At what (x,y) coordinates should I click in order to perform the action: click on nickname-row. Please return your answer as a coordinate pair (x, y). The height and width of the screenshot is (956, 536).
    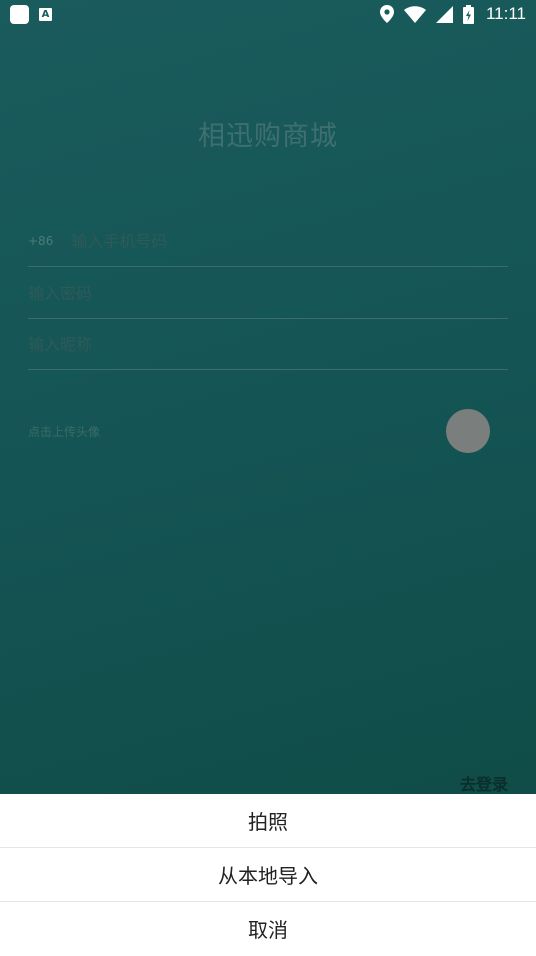
    Looking at the image, I should click on (268, 344).